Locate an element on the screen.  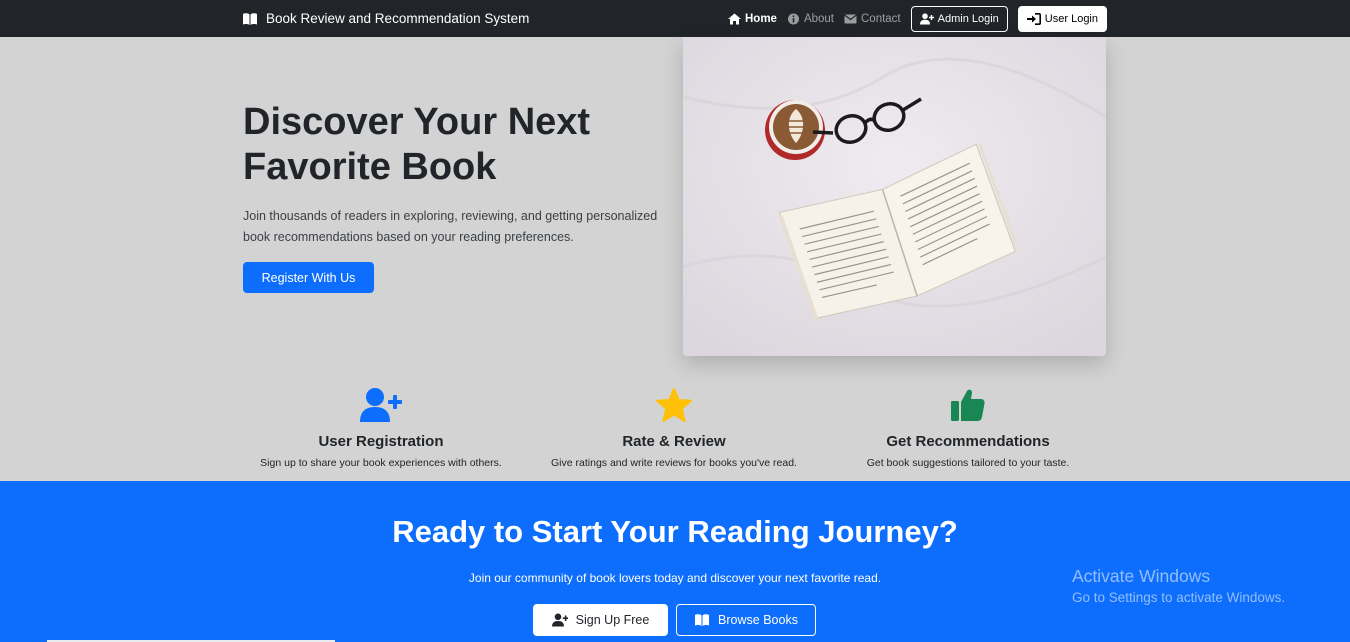
browse-books-button: Browse Books is located at coordinates (746, 620).